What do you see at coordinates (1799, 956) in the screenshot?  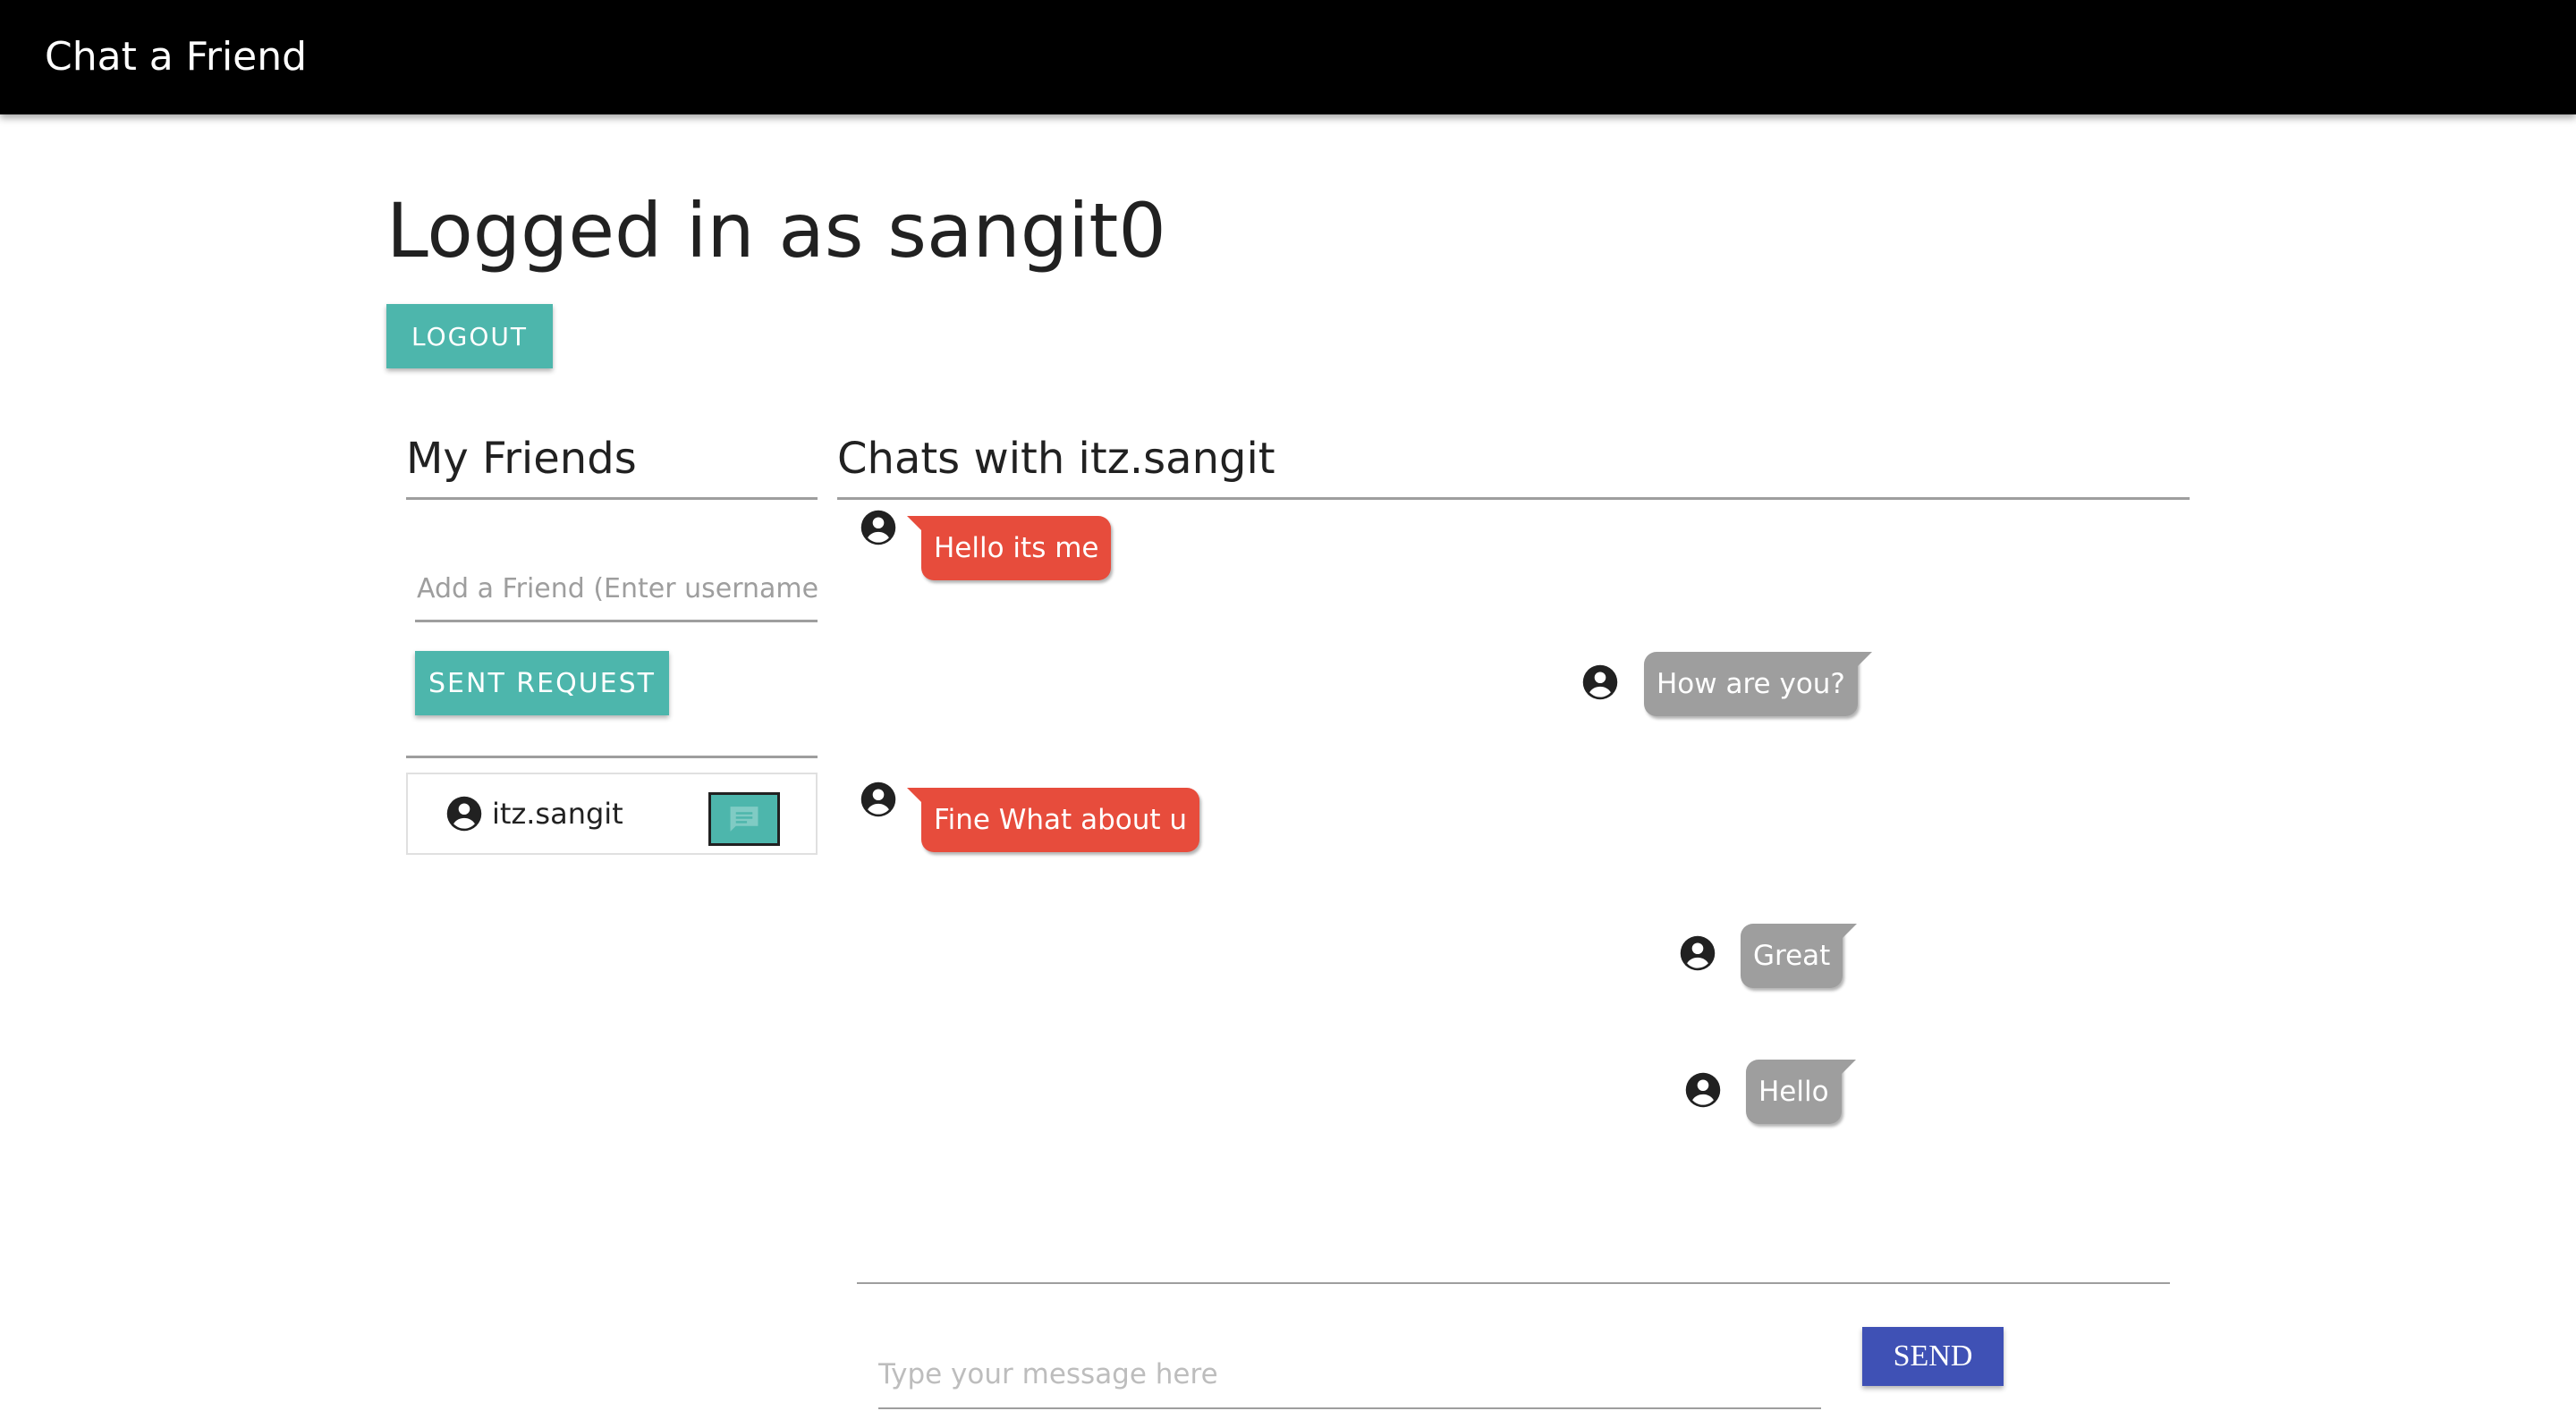 I see `message-bubble-received: Great` at bounding box center [1799, 956].